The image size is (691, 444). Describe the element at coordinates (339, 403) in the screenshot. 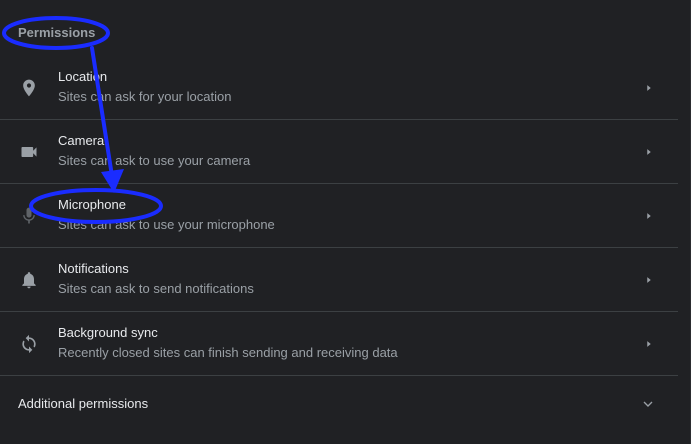

I see `additional-permissions-row: Additional permissions` at that location.